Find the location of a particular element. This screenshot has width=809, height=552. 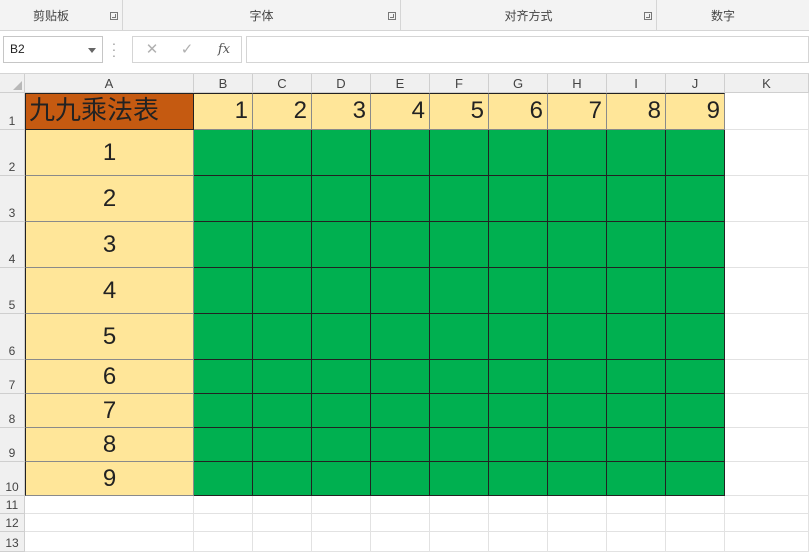

cell-d3 is located at coordinates (341, 199).